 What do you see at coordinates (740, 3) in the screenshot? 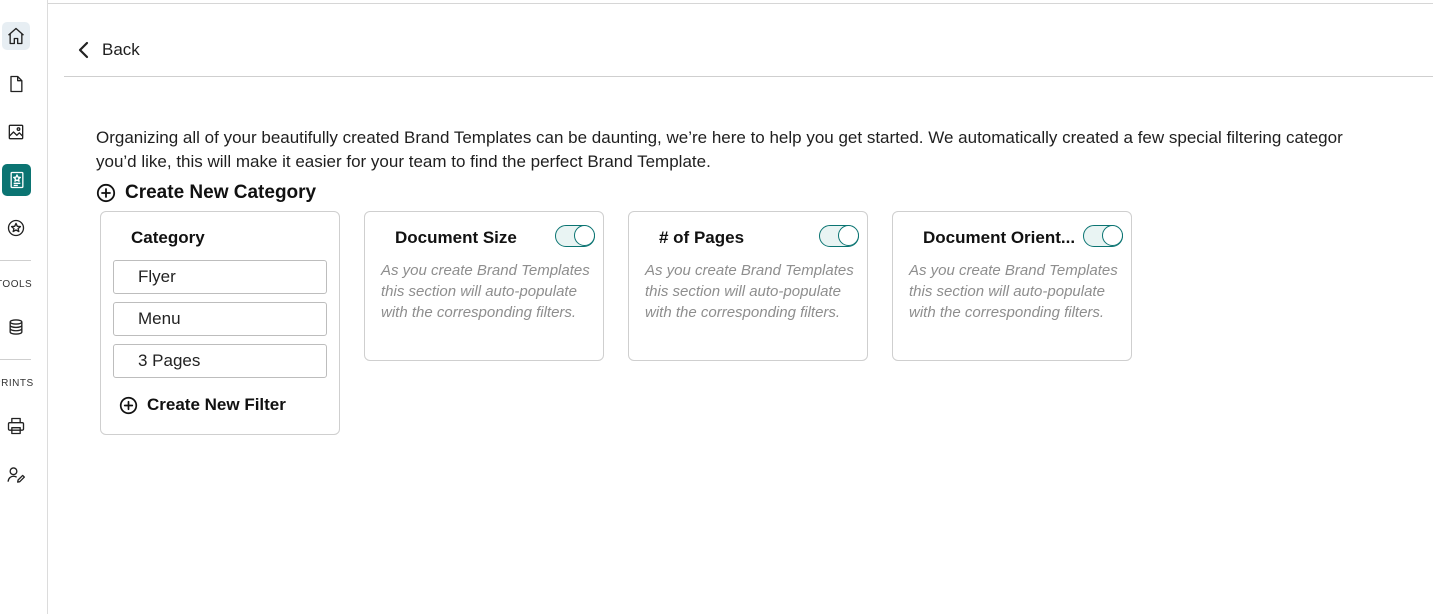
I see `top-border` at bounding box center [740, 3].